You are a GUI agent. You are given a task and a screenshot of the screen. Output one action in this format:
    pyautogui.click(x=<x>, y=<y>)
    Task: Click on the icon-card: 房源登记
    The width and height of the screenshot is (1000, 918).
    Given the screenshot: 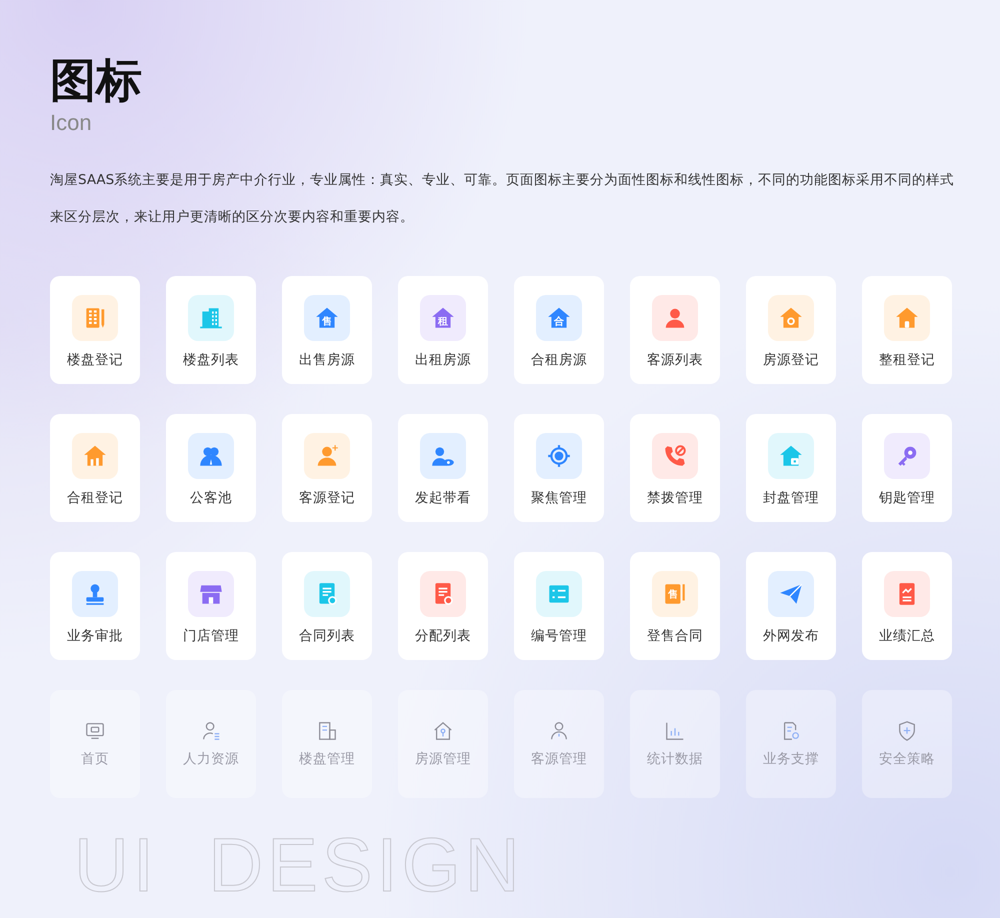 What is the action you would take?
    pyautogui.click(x=791, y=330)
    